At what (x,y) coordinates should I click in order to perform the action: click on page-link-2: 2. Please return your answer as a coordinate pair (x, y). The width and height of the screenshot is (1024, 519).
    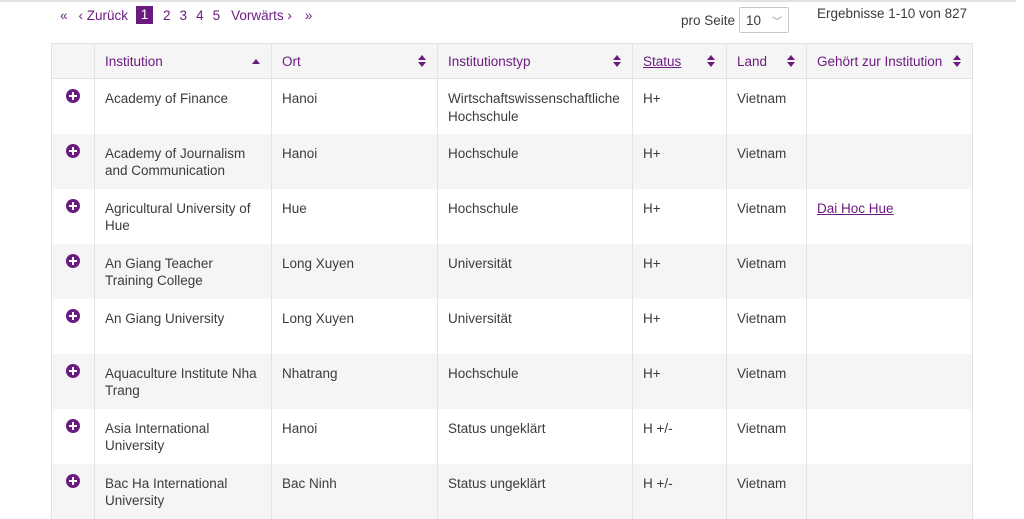
    Looking at the image, I should click on (167, 15).